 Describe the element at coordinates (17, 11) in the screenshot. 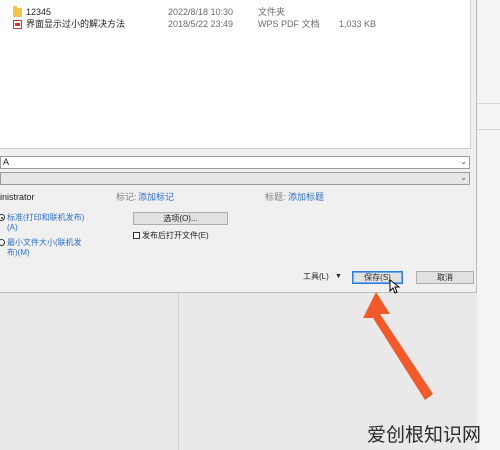

I see `folder-icon` at that location.